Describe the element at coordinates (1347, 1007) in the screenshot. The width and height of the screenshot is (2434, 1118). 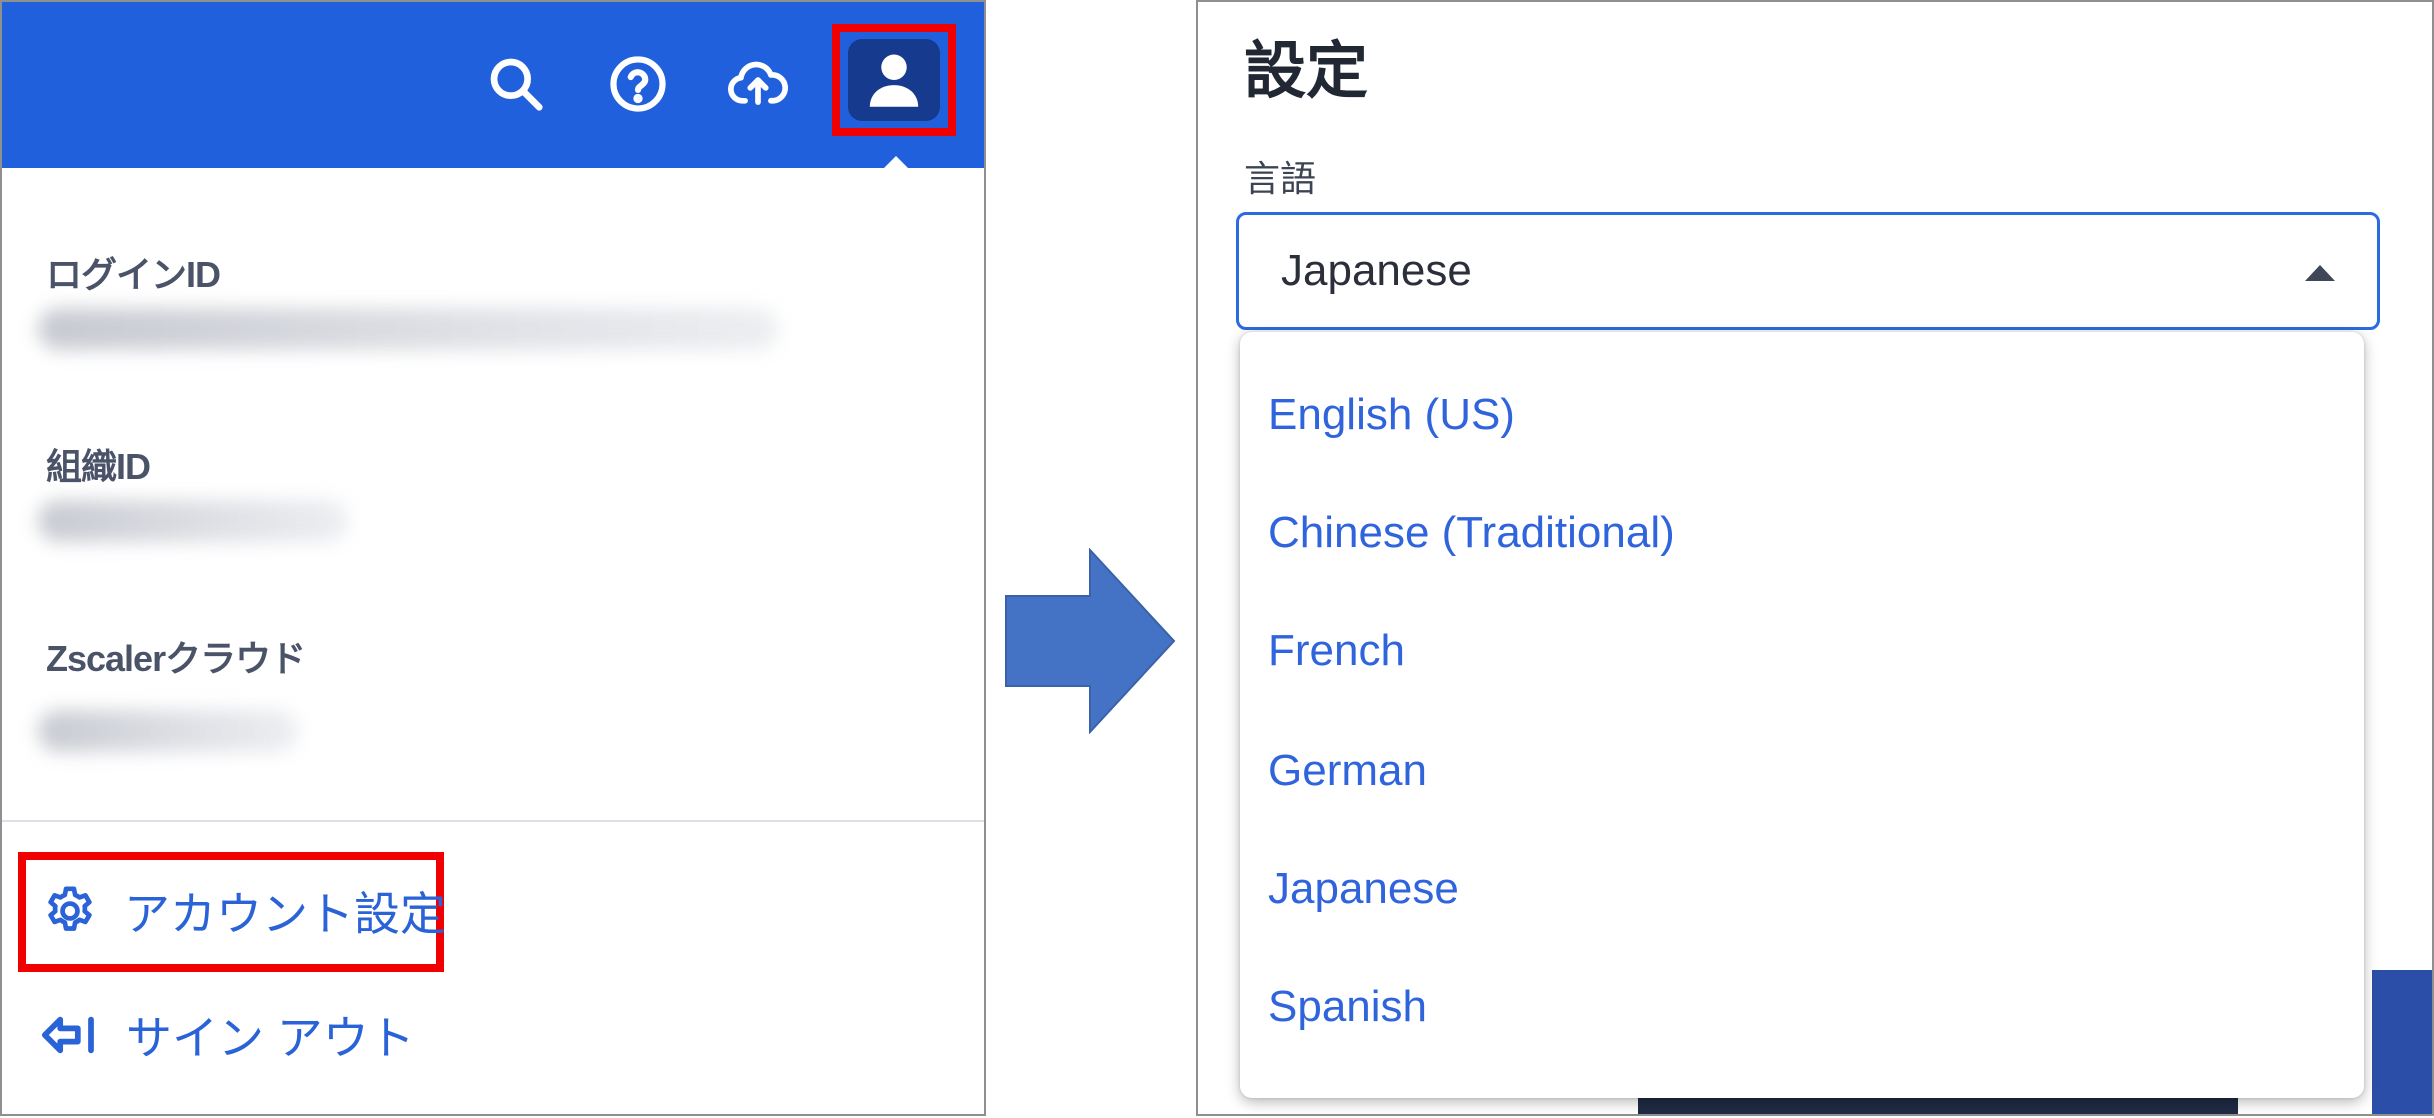
I see `language-option: Spanish` at that location.